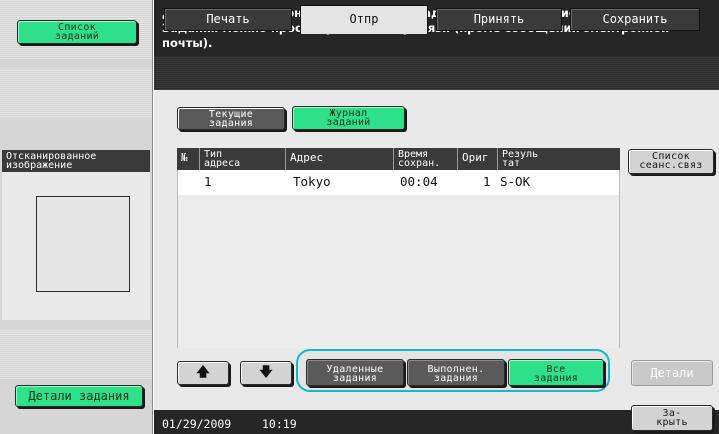 The height and width of the screenshot is (434, 719). Describe the element at coordinates (364, 19) in the screenshot. I see `tab-send: Отпр` at that location.